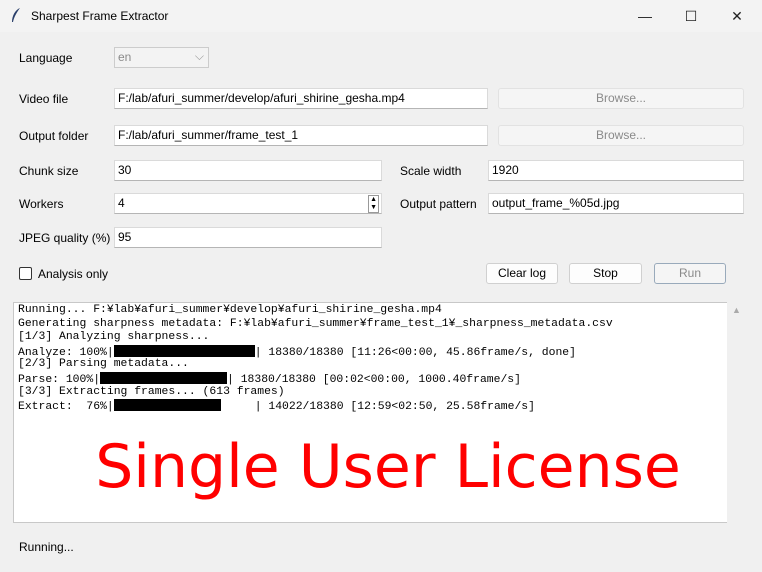 The image size is (762, 572). I want to click on workers-spinbox: 4 ▲ ▼, so click(248, 203).